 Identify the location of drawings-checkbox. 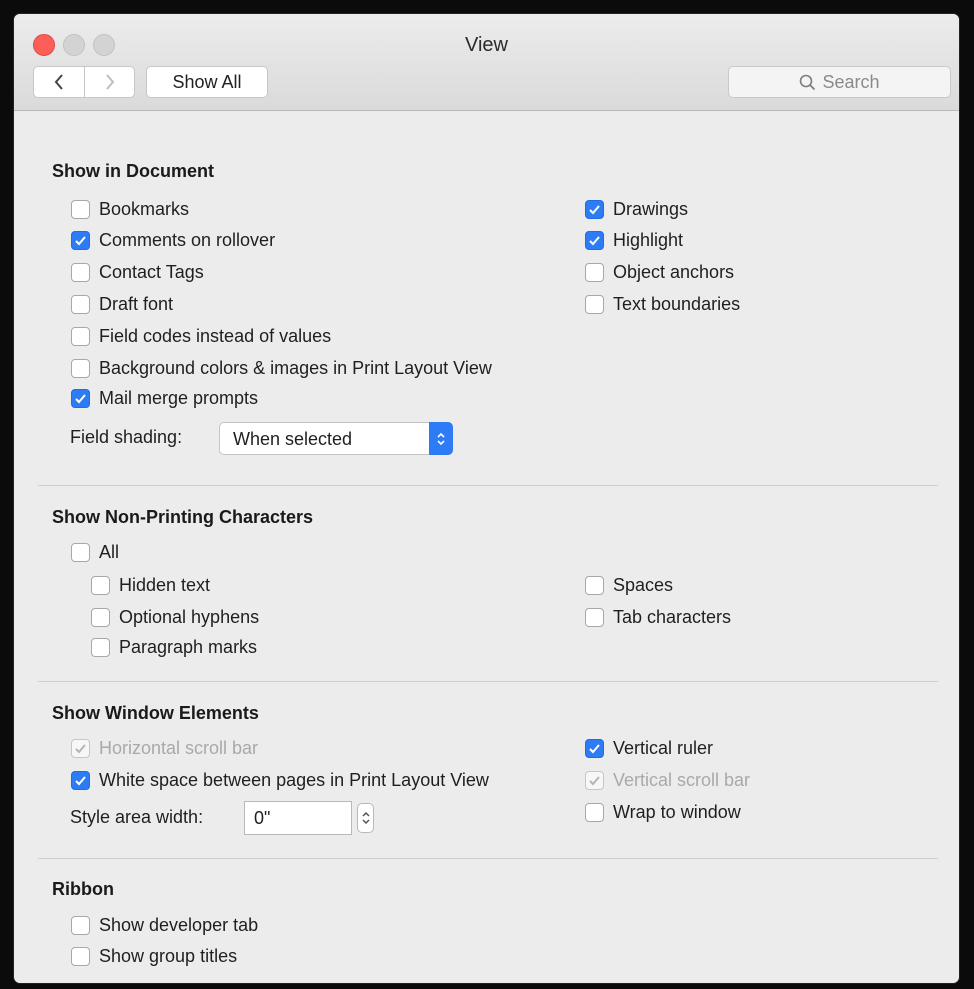
(594, 209).